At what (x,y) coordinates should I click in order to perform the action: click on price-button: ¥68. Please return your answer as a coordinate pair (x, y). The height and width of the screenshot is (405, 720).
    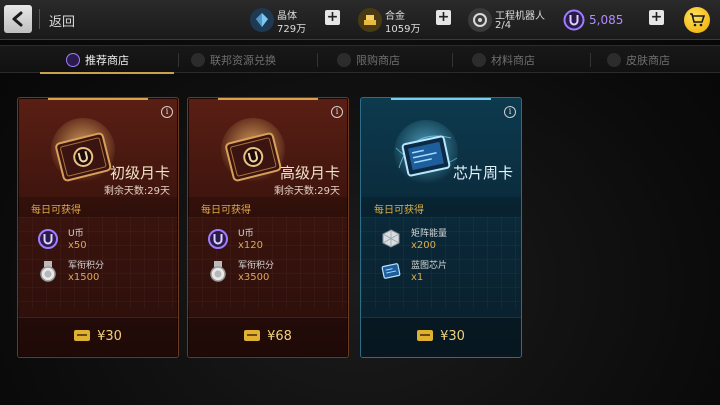
    Looking at the image, I should click on (268, 336).